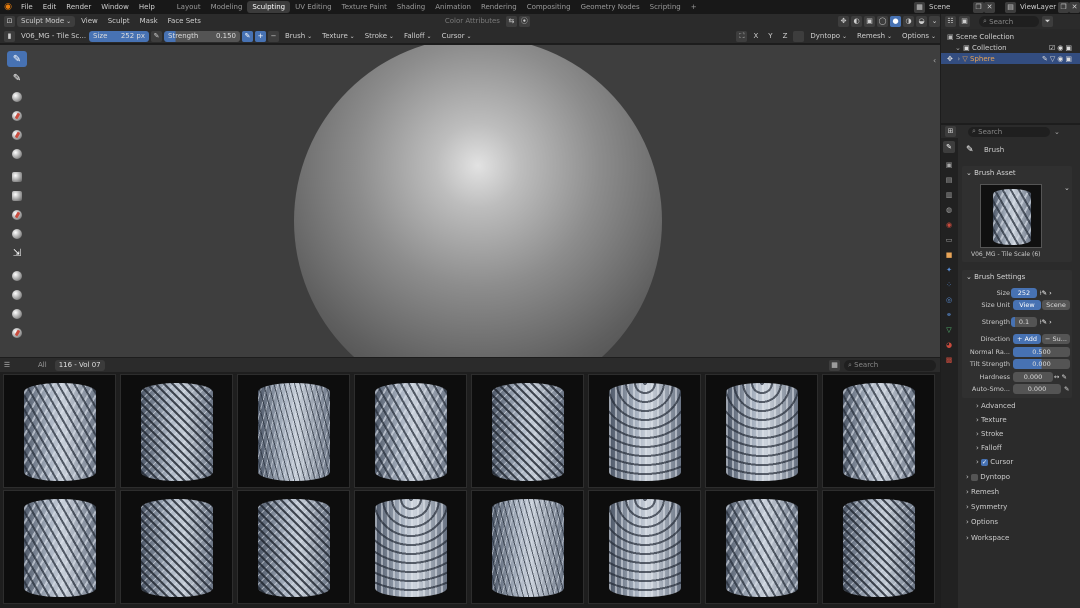 The image size is (1080, 608). I want to click on menu-view: View, so click(89, 21).